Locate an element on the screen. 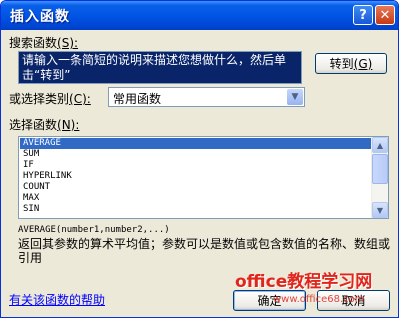 This screenshot has height=318, width=399. chevron-down-icon: ▼ is located at coordinates (295, 97).